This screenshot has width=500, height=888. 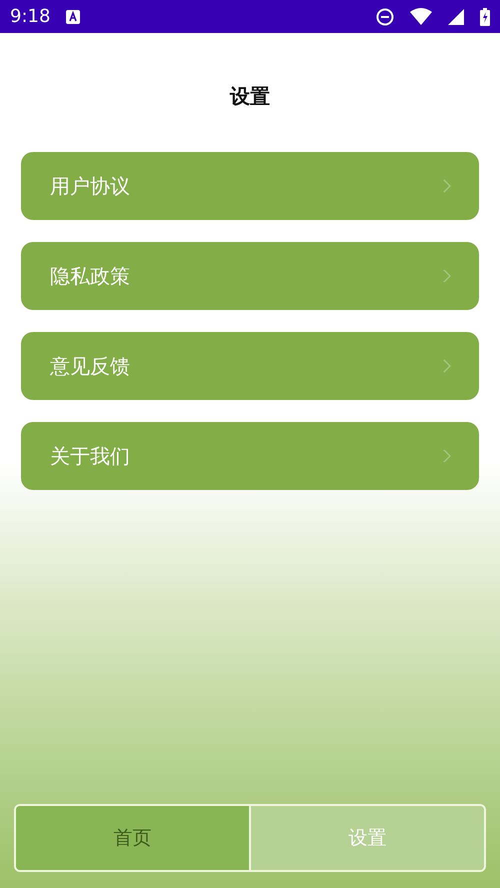 I want to click on status-time: 9:18, so click(x=30, y=16).